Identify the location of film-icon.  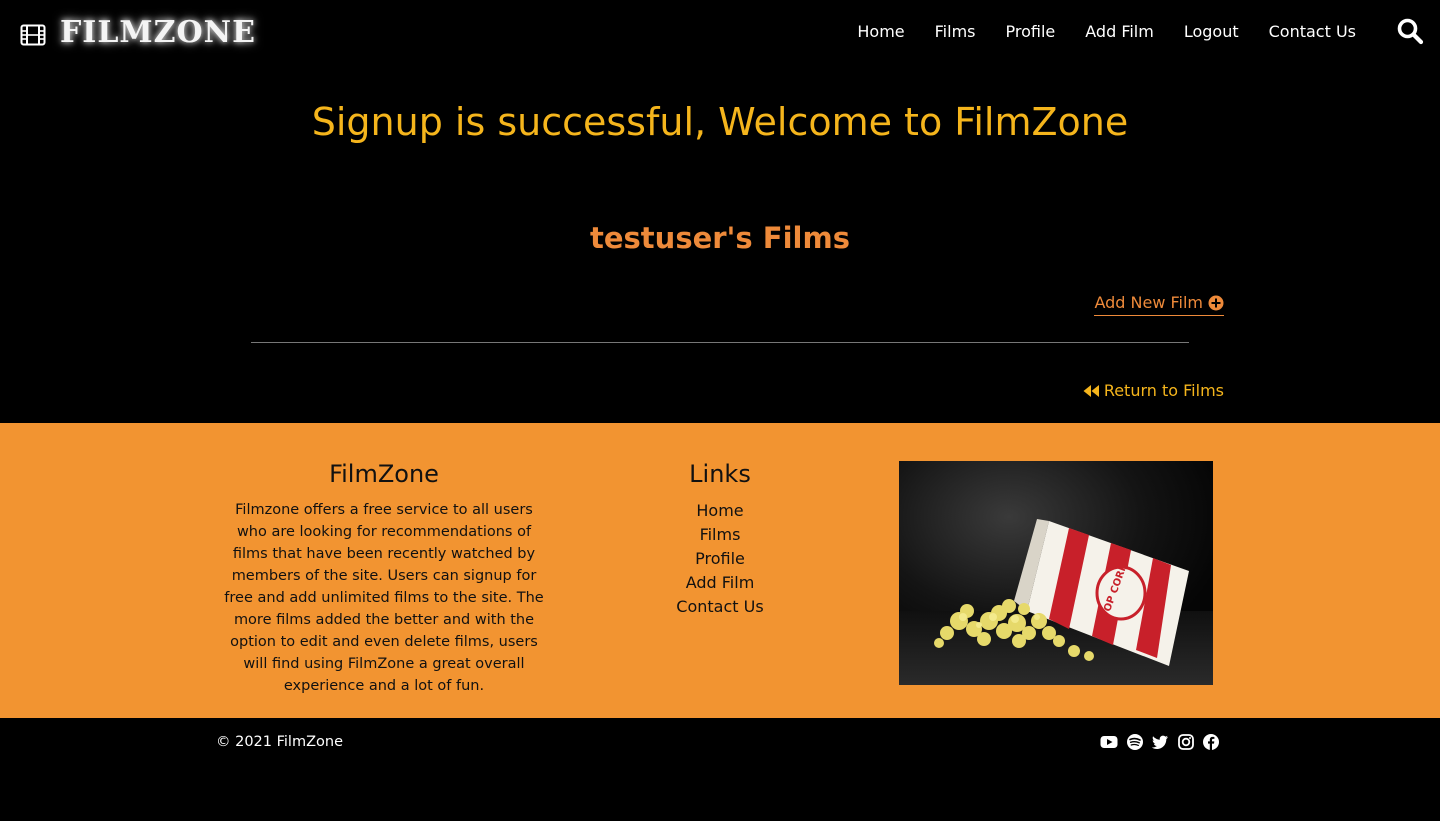
(33, 35).